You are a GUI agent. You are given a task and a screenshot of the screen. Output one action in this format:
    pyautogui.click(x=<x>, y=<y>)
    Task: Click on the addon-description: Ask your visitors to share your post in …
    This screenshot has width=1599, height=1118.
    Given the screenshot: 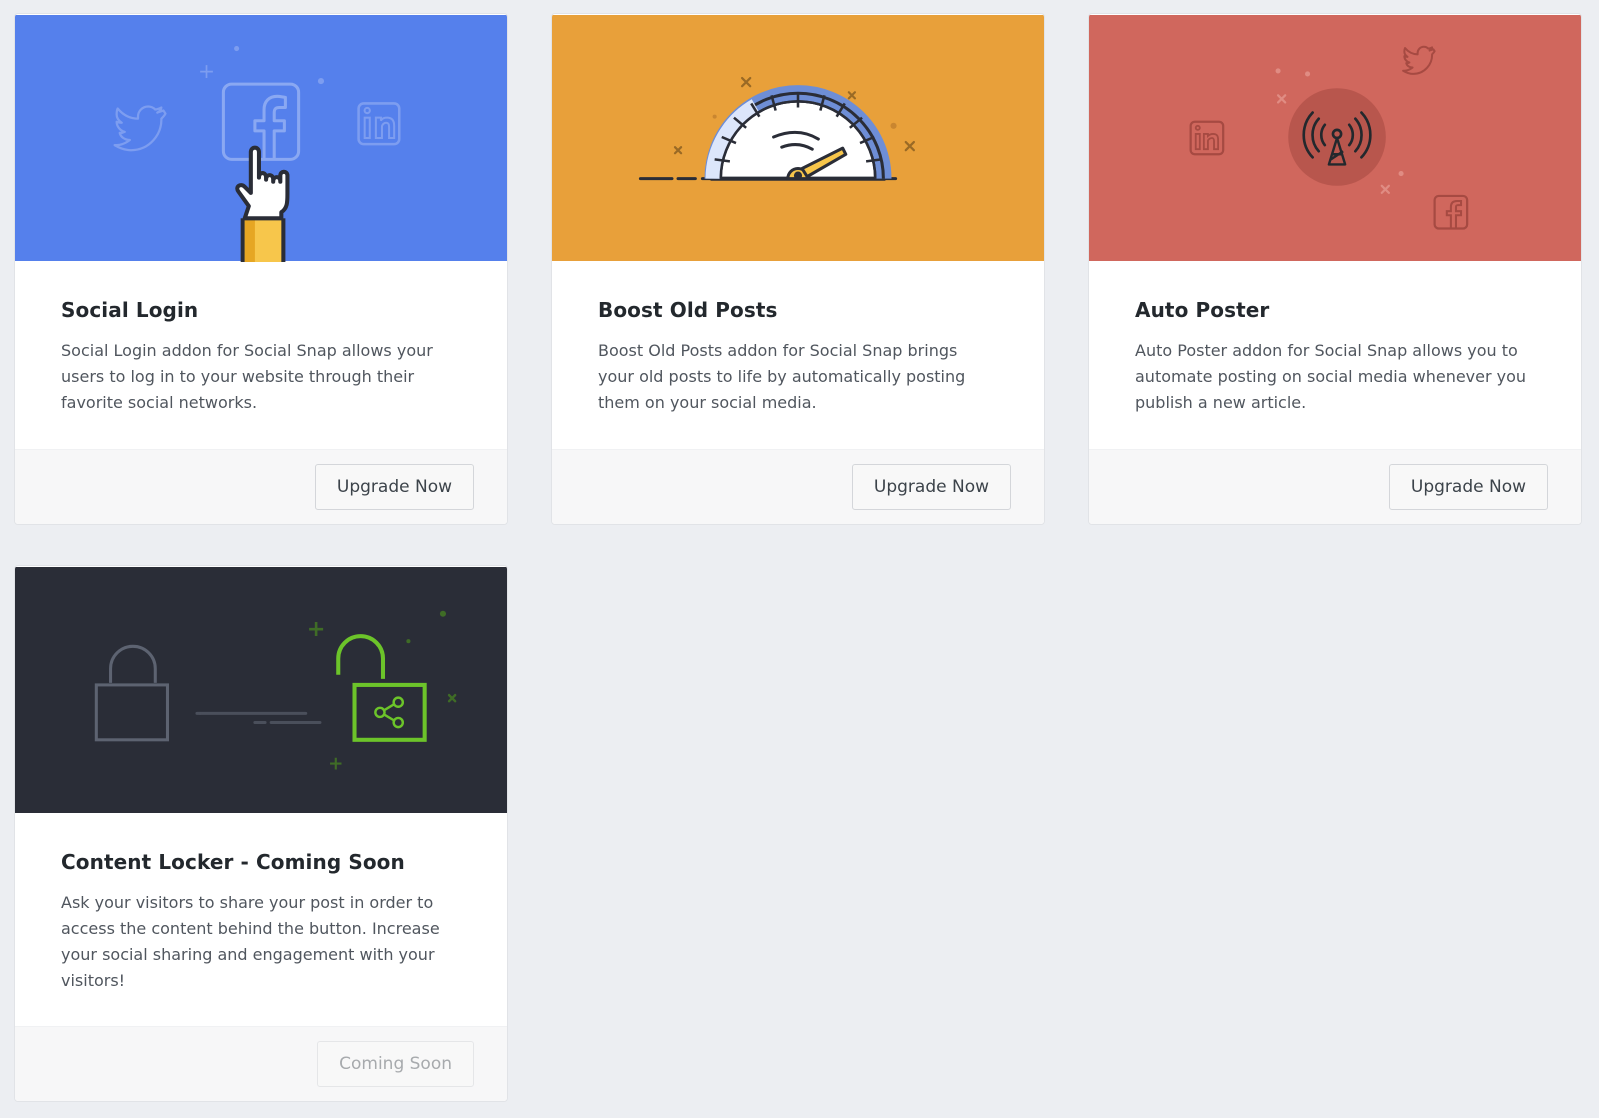 What is the action you would take?
    pyautogui.click(x=250, y=941)
    